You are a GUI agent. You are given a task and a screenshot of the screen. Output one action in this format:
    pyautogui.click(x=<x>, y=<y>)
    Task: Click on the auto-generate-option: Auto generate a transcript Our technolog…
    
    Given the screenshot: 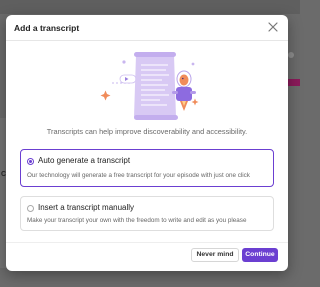 What is the action you would take?
    pyautogui.click(x=147, y=168)
    